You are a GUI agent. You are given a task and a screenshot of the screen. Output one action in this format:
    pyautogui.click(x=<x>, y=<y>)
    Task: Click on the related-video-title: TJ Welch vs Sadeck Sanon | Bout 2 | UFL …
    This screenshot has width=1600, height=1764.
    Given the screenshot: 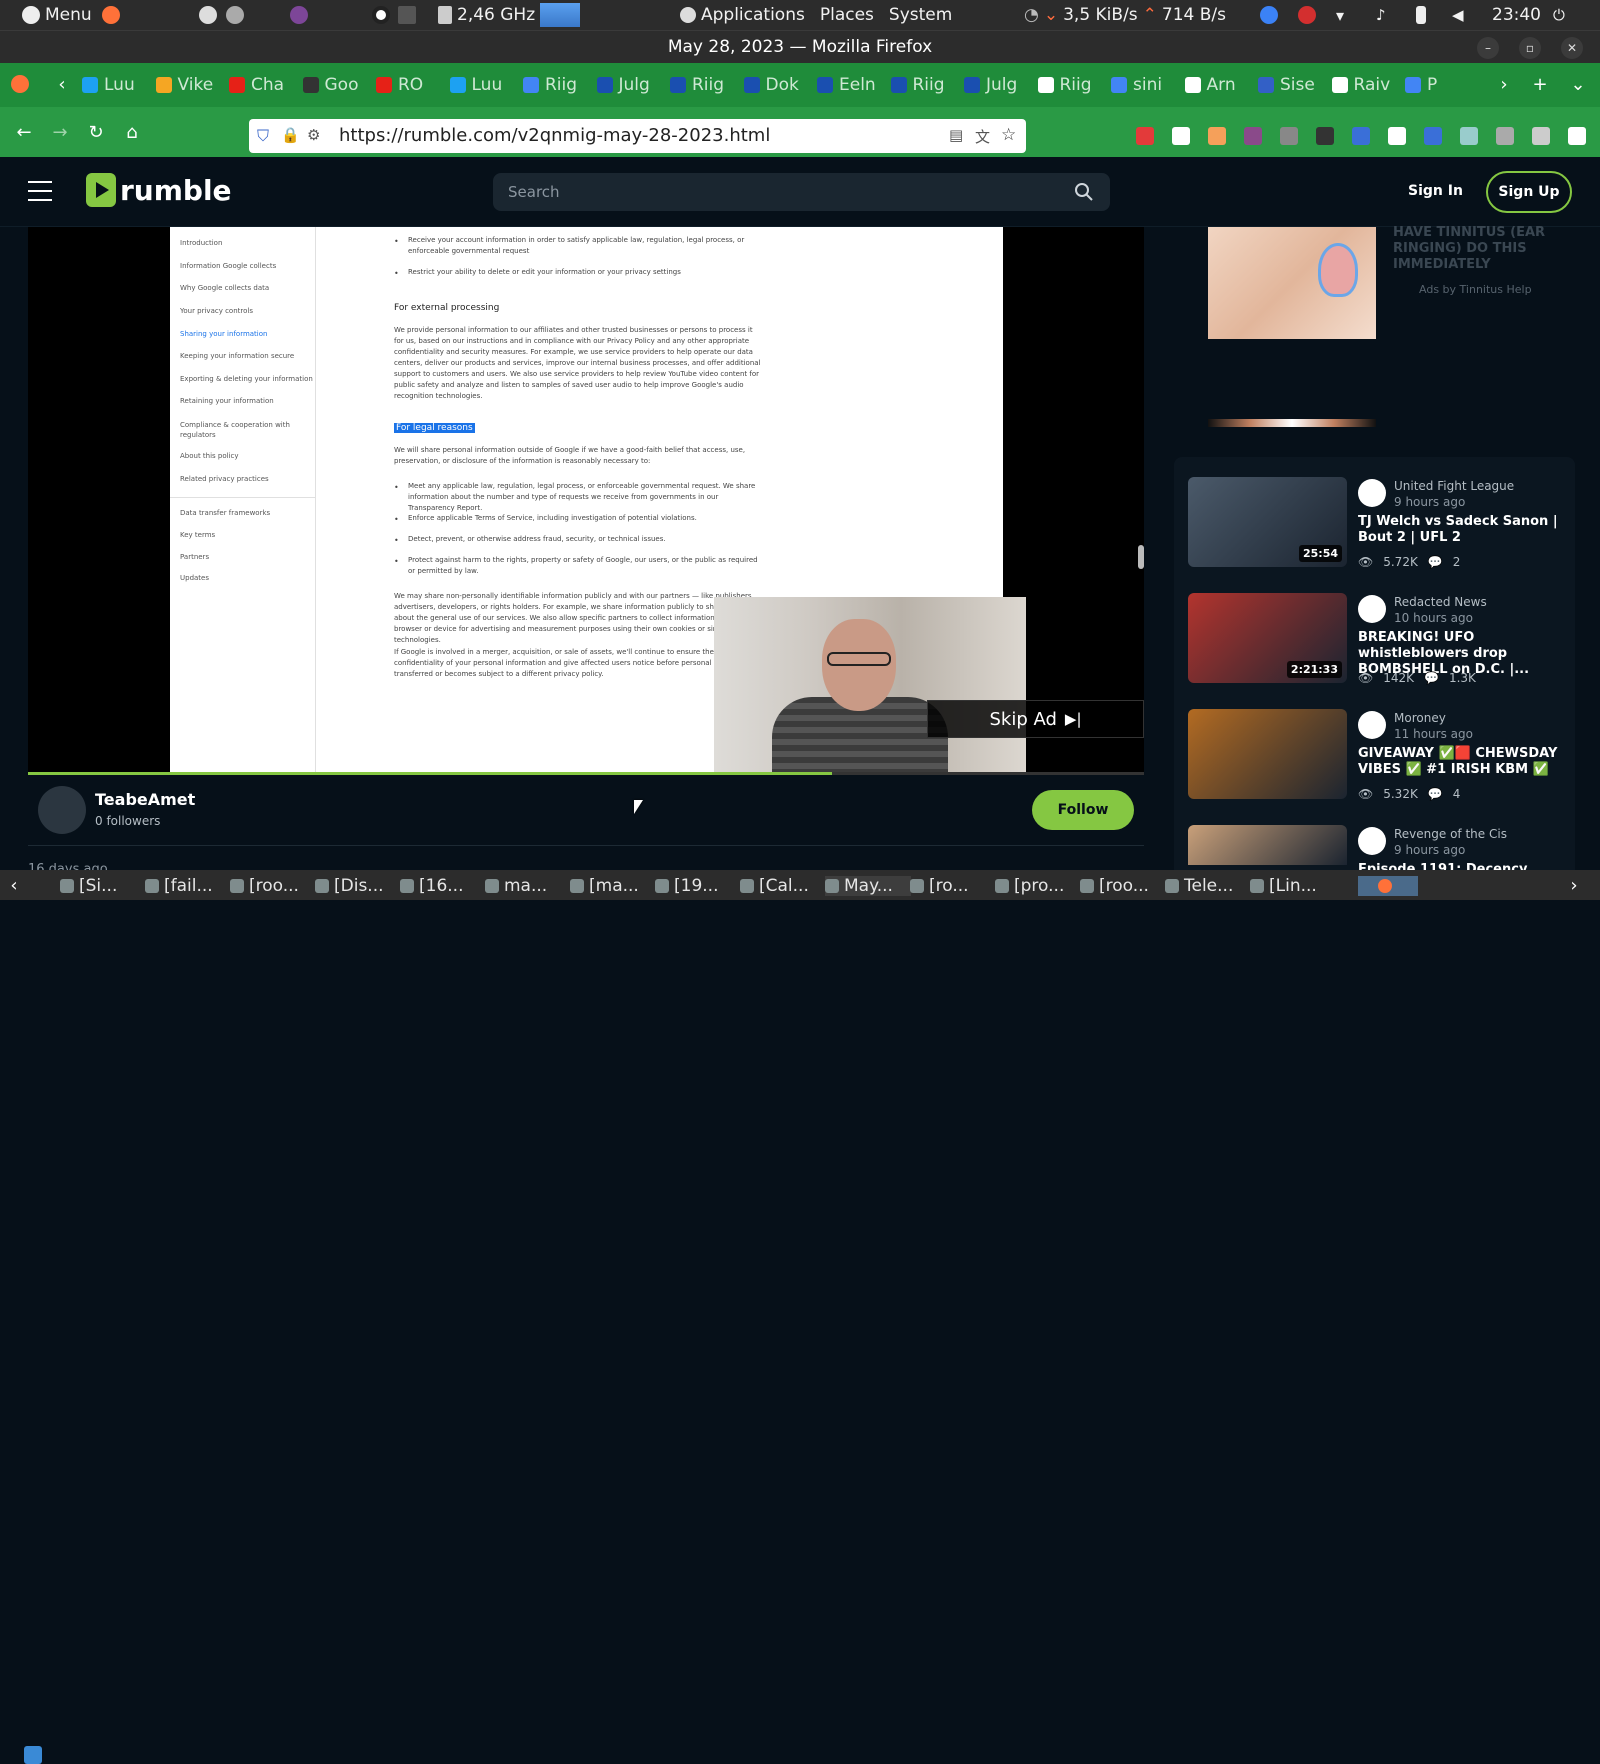 What is the action you would take?
    pyautogui.click(x=1460, y=530)
    